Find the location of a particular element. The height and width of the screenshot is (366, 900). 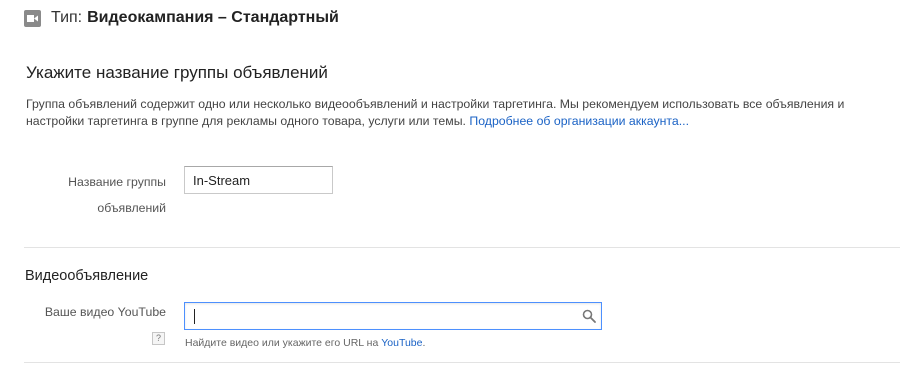

ad-group-section-title: Укажите название группы объявлений is located at coordinates (177, 72).